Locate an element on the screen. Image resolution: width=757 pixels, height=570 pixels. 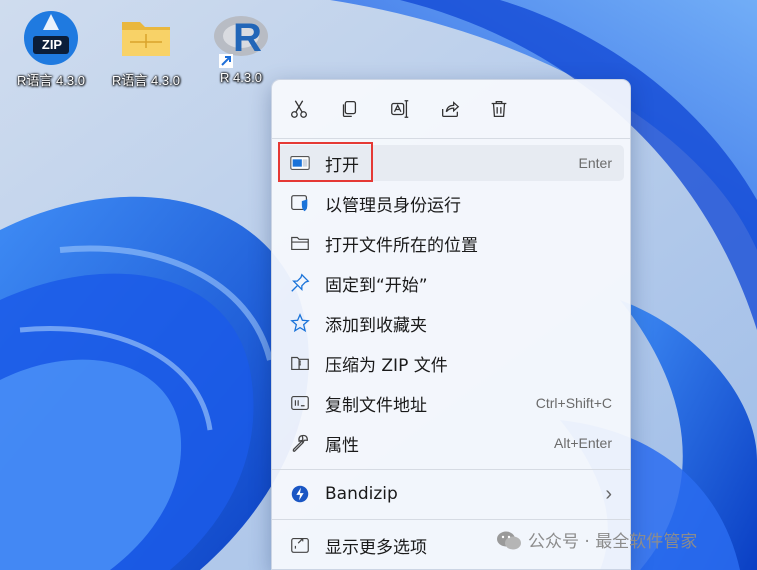
menu-item-label: 以管理员身份运行 is located at coordinates (393, 205).